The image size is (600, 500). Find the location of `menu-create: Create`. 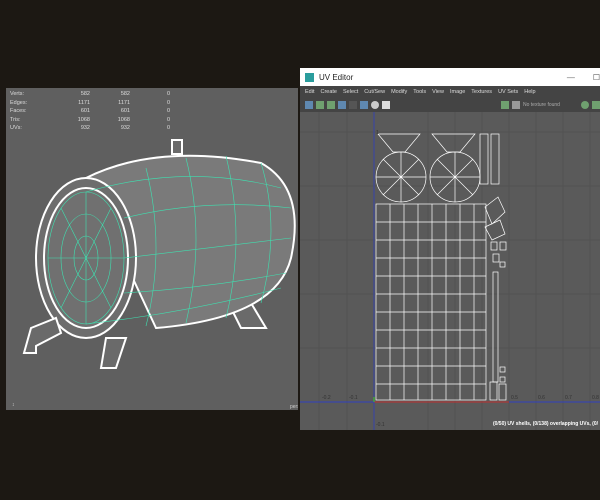

menu-create: Create is located at coordinates (328, 92).